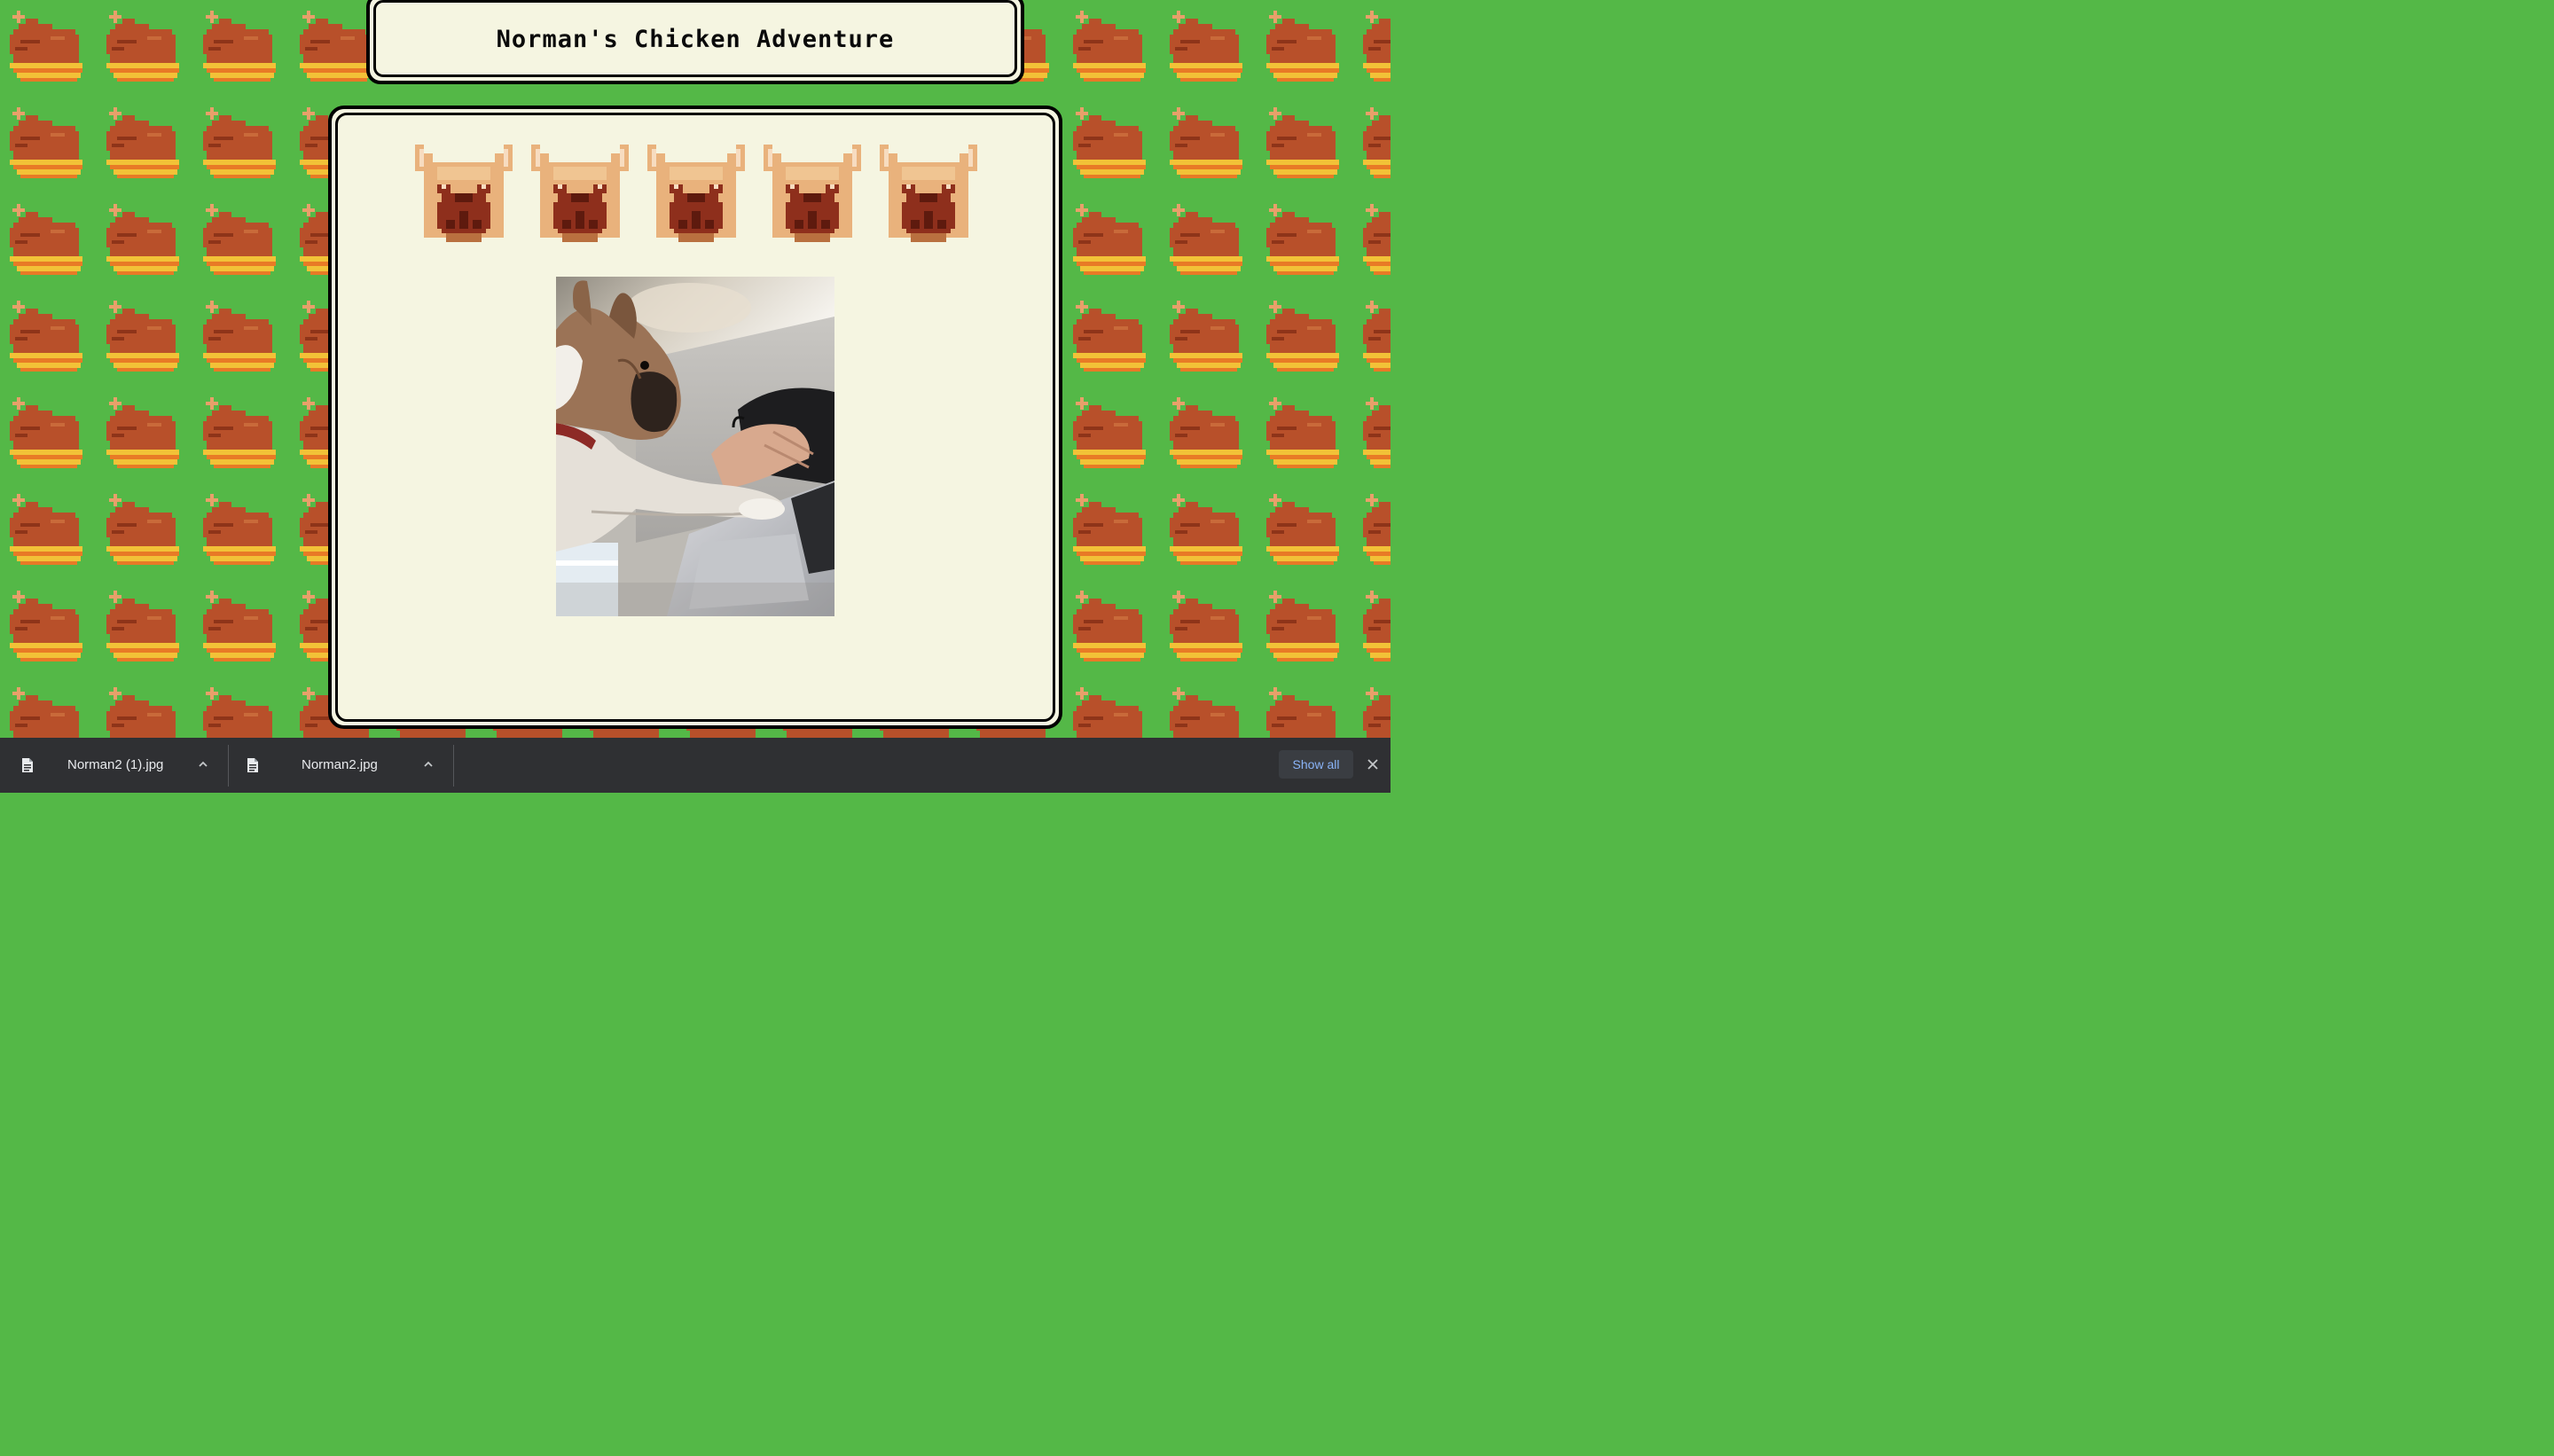 Image resolution: width=2554 pixels, height=1456 pixels. I want to click on lives-row, so click(696, 193).